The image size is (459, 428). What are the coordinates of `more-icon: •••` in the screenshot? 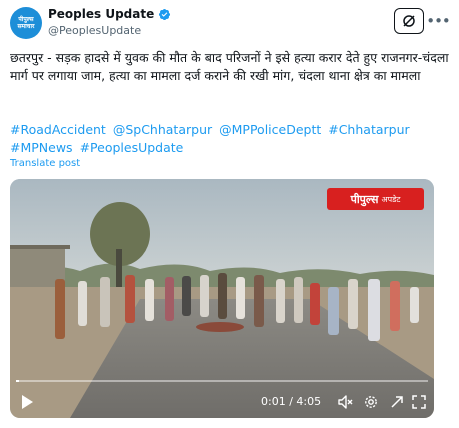 It's located at (438, 21).